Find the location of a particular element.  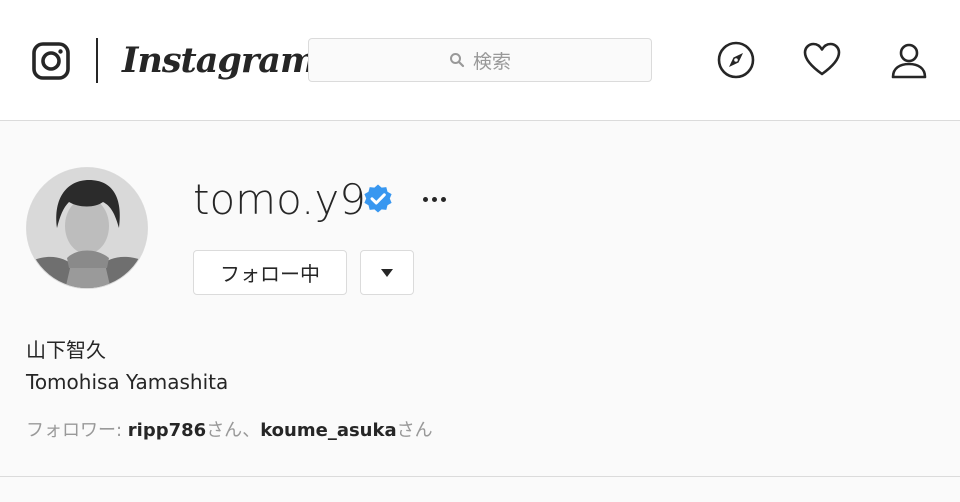

more-options-button is located at coordinates (434, 199).